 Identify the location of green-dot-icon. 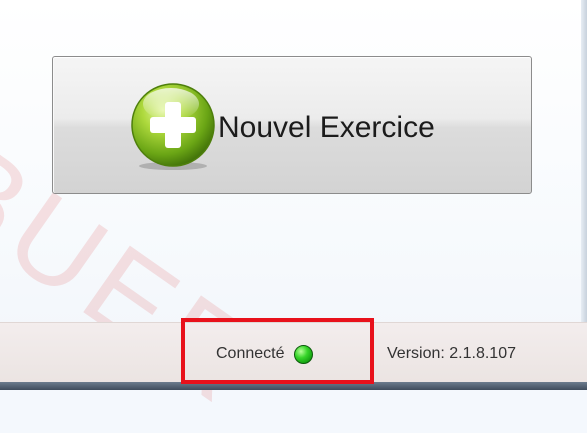
(303, 354).